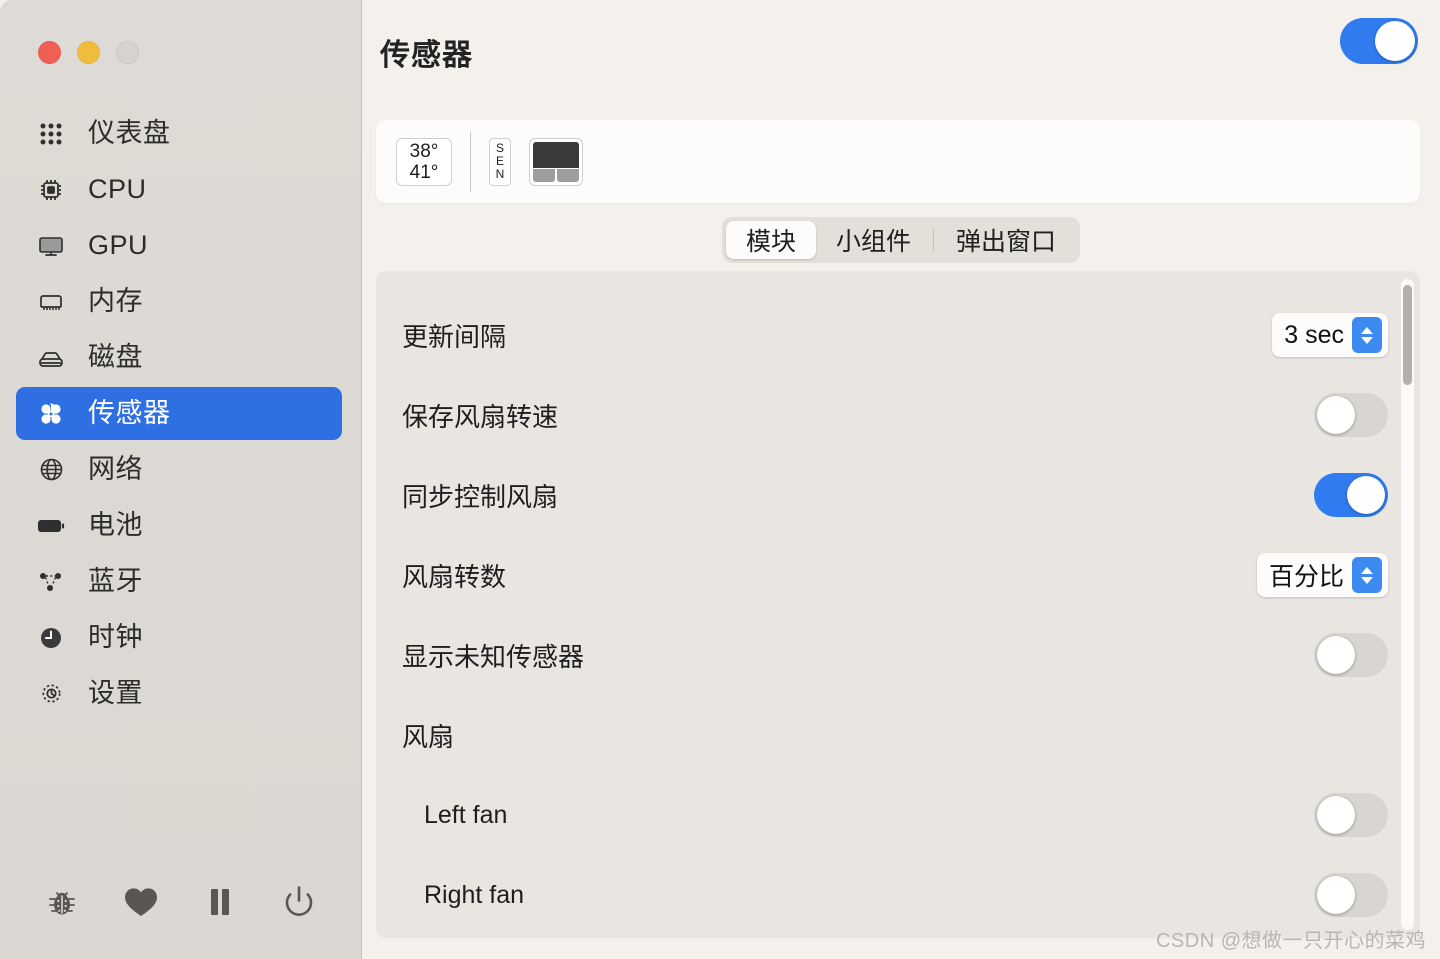 The image size is (1440, 959). Describe the element at coordinates (88, 52) in the screenshot. I see `minimize-button` at that location.